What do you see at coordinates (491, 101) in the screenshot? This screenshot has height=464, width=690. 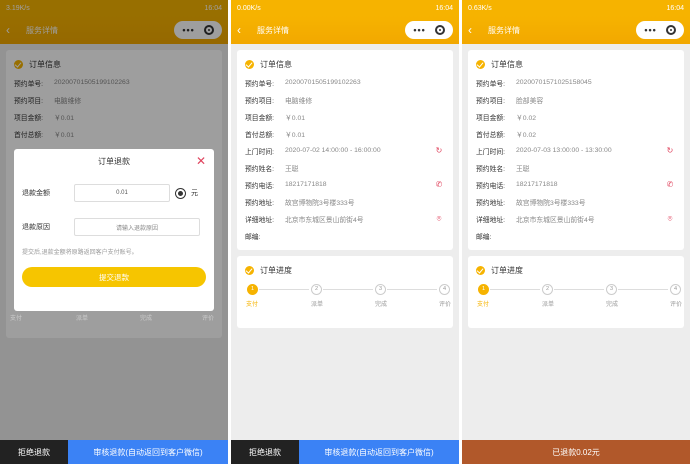 I see `label: 预约项目:` at bounding box center [491, 101].